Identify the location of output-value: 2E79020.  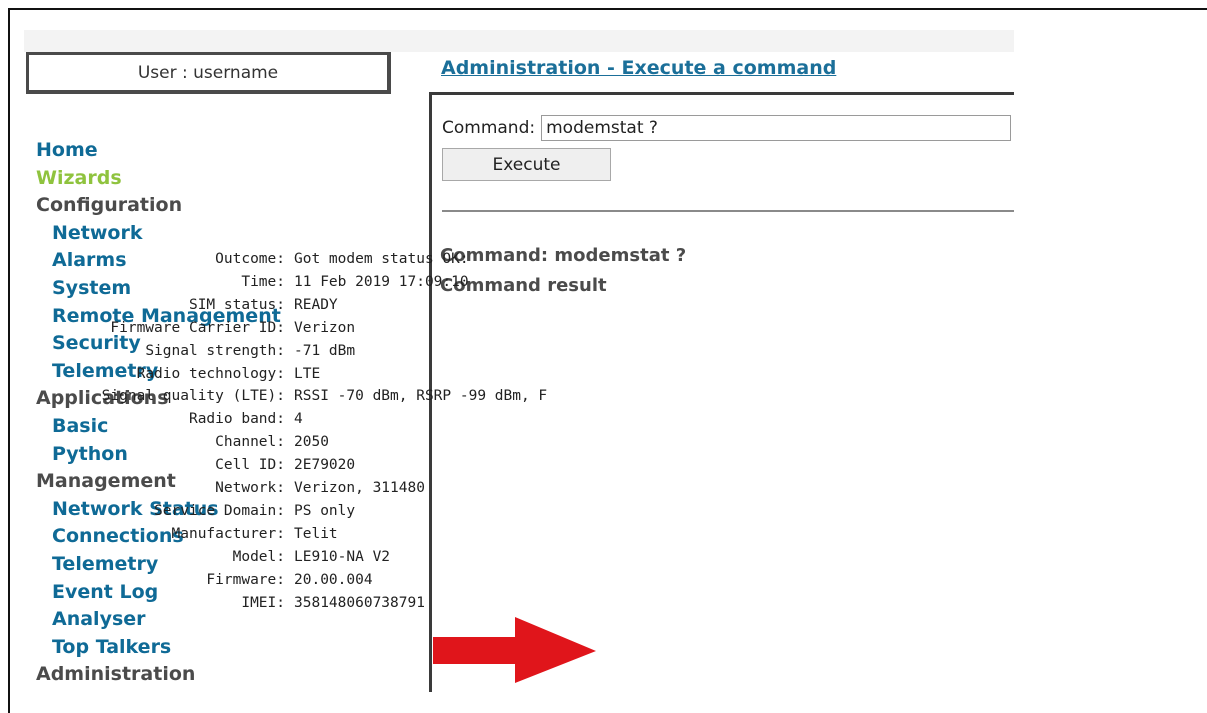
(325, 465).